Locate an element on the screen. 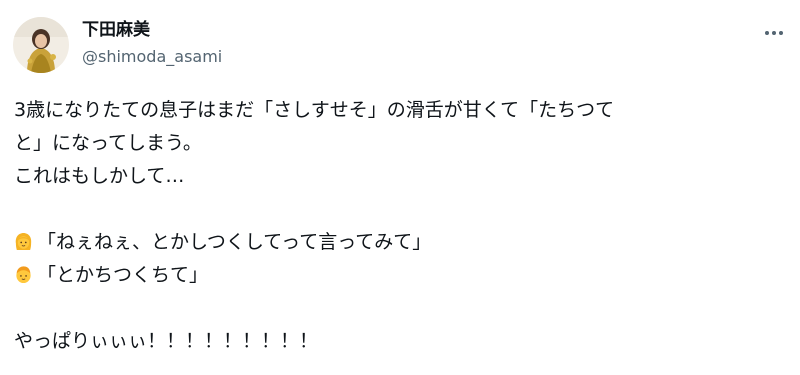 Image resolution: width=800 pixels, height=375 pixels. quote-text: 「ねぇねぇ、とかしつくしてって言ってみて」 is located at coordinates (234, 242).